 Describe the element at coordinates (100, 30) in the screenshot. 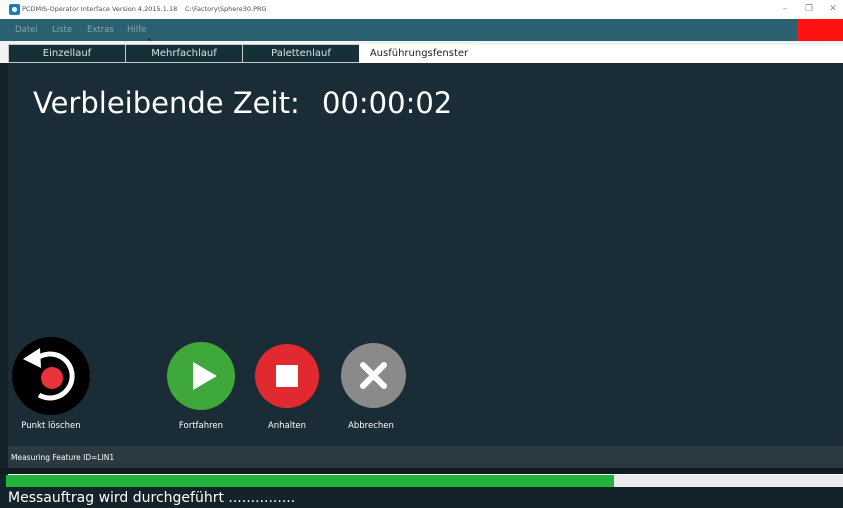

I see `menu-extras: Extras` at that location.